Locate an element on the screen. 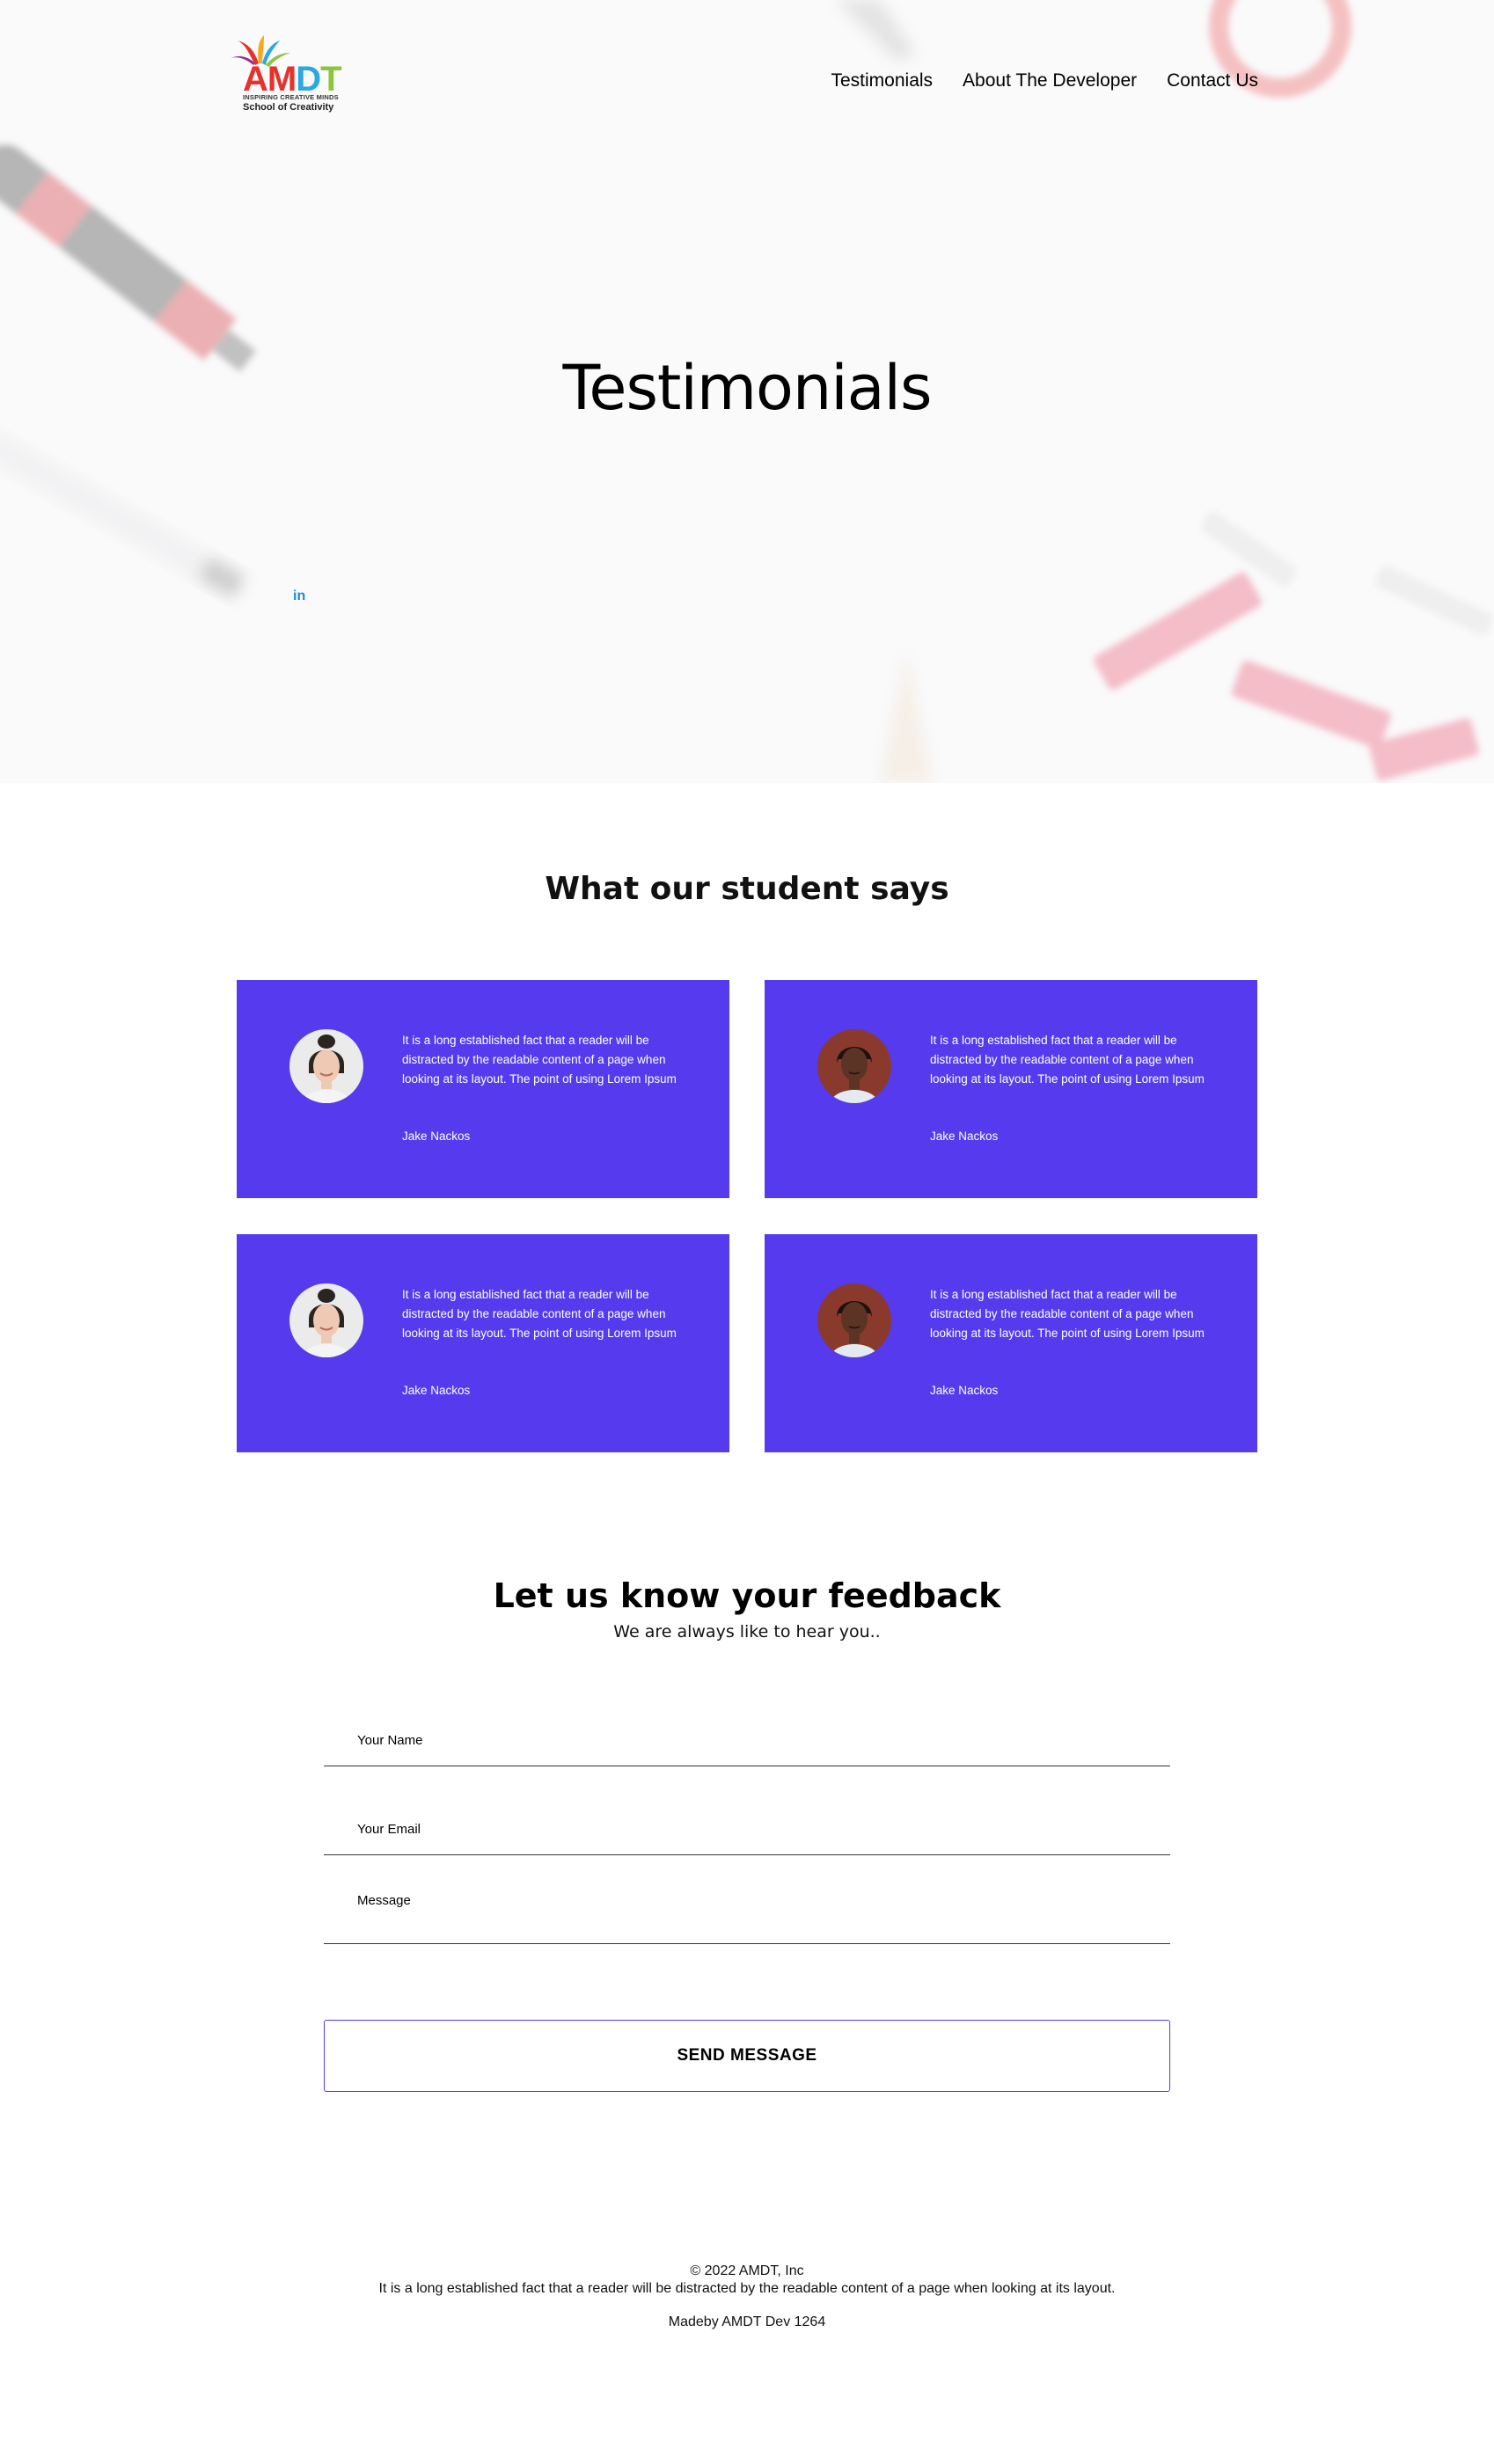 This screenshot has width=1494, height=2464. logo-subtitle: School of Creativity is located at coordinates (288, 107).